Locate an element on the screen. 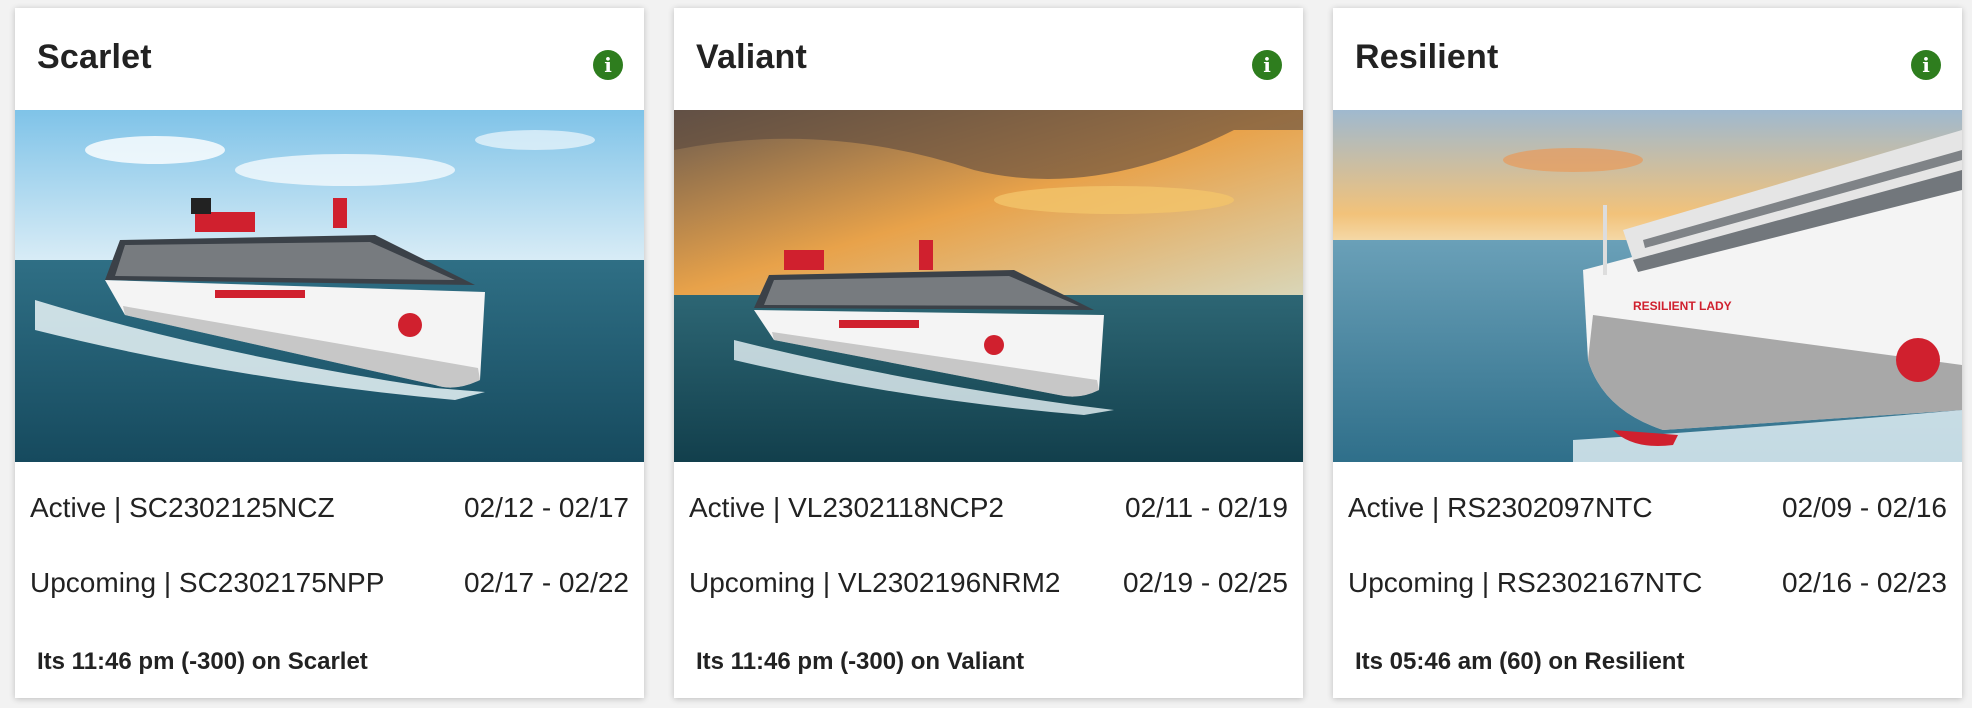 This screenshot has height=708, width=1972. voyage-row-upcoming: Upcoming | VL2302196NRM2 02/19 - 02/25 is located at coordinates (988, 583).